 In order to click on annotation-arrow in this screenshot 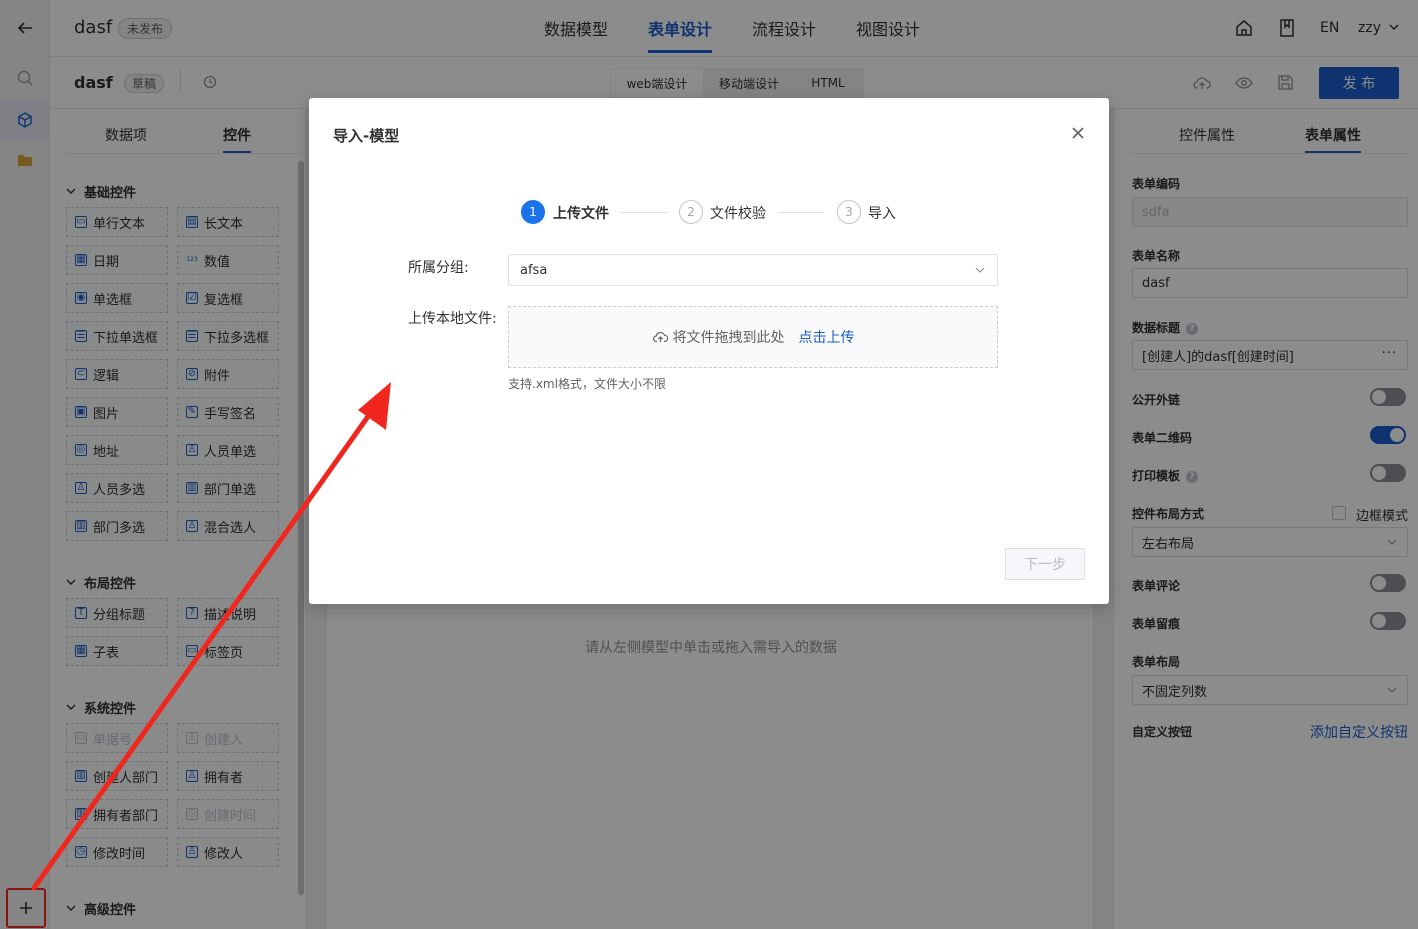, I will do `click(211, 636)`.